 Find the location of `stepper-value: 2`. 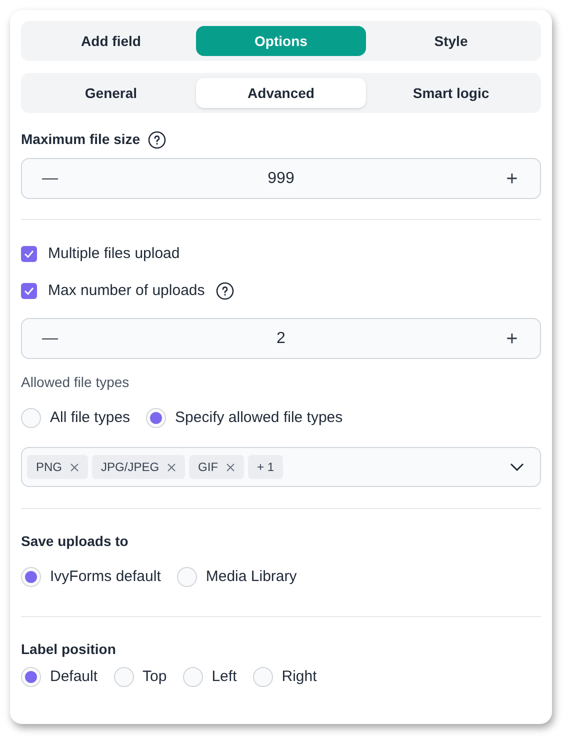

stepper-value: 2 is located at coordinates (281, 338).